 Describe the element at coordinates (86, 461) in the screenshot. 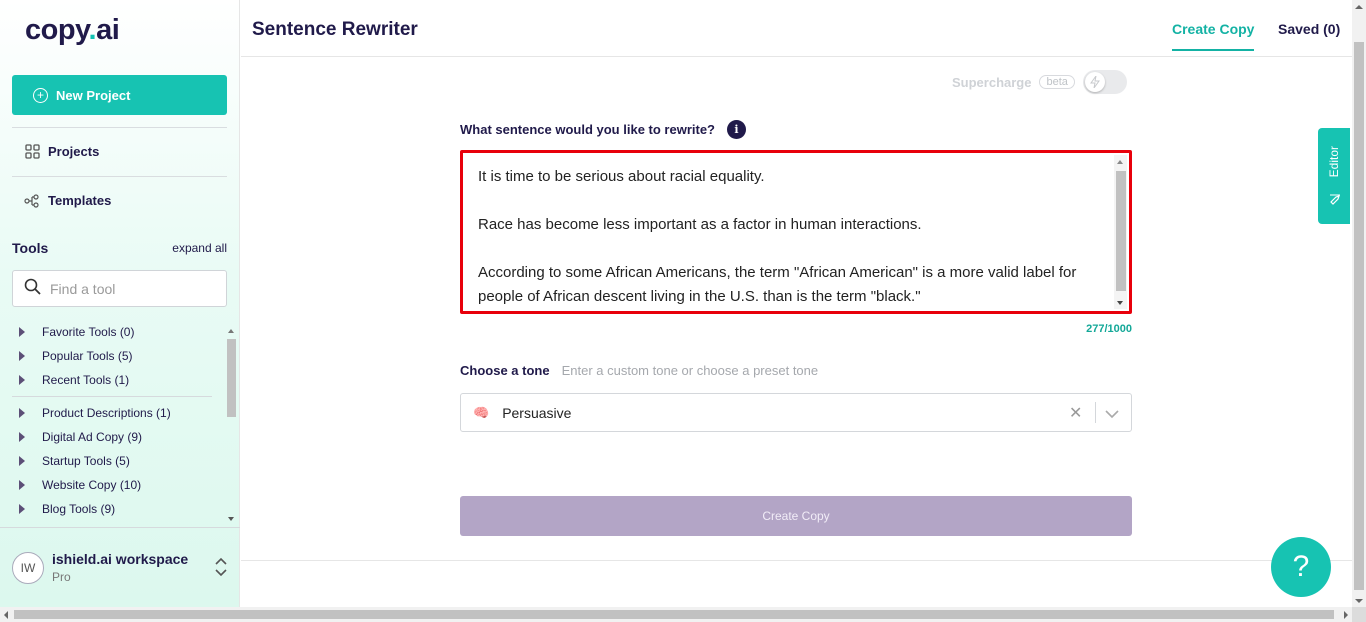

I see `tool-group-label: Startup Tools (5)` at that location.